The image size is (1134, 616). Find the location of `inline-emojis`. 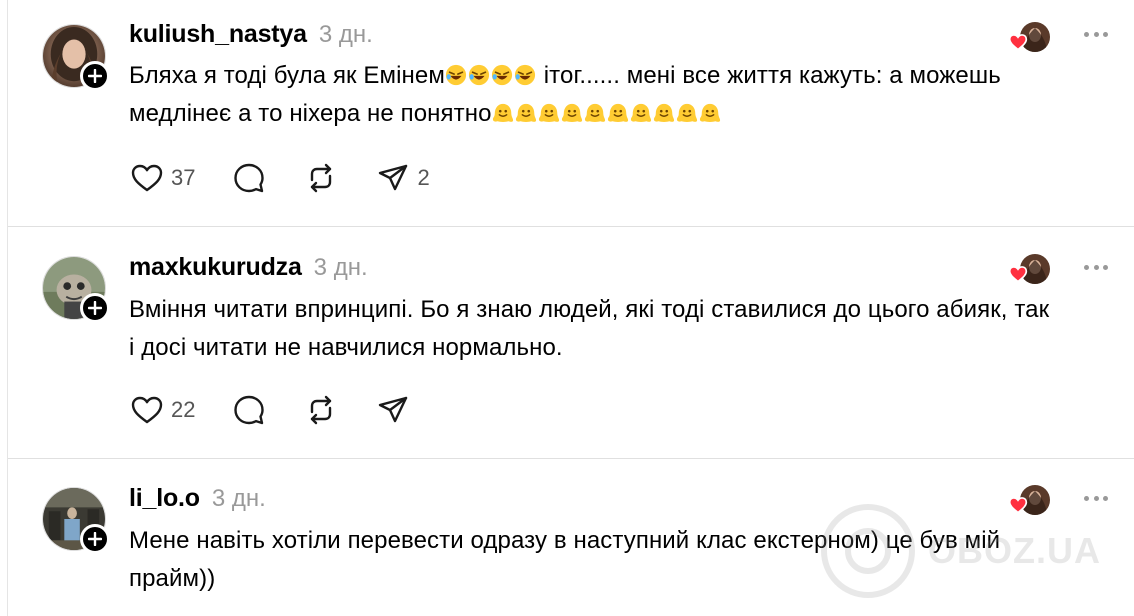

inline-emojis is located at coordinates (491, 75).